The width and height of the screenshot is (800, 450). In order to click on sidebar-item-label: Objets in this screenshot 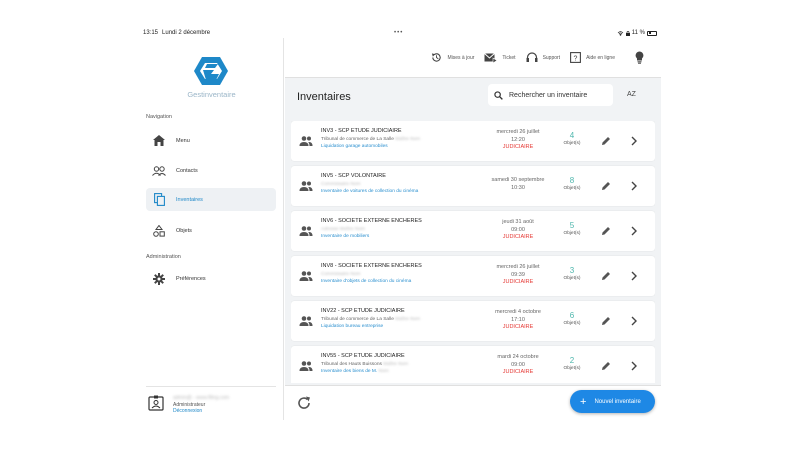, I will do `click(184, 230)`.